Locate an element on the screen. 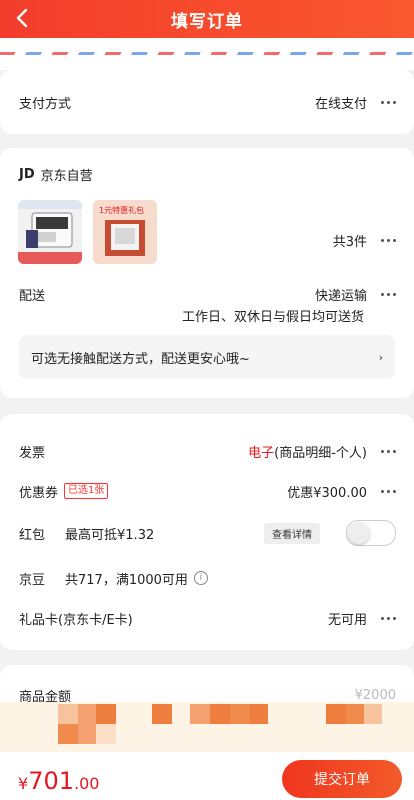 The image size is (414, 800). jingdou-row: 京豆 共717，满1000可用 i is located at coordinates (207, 578).